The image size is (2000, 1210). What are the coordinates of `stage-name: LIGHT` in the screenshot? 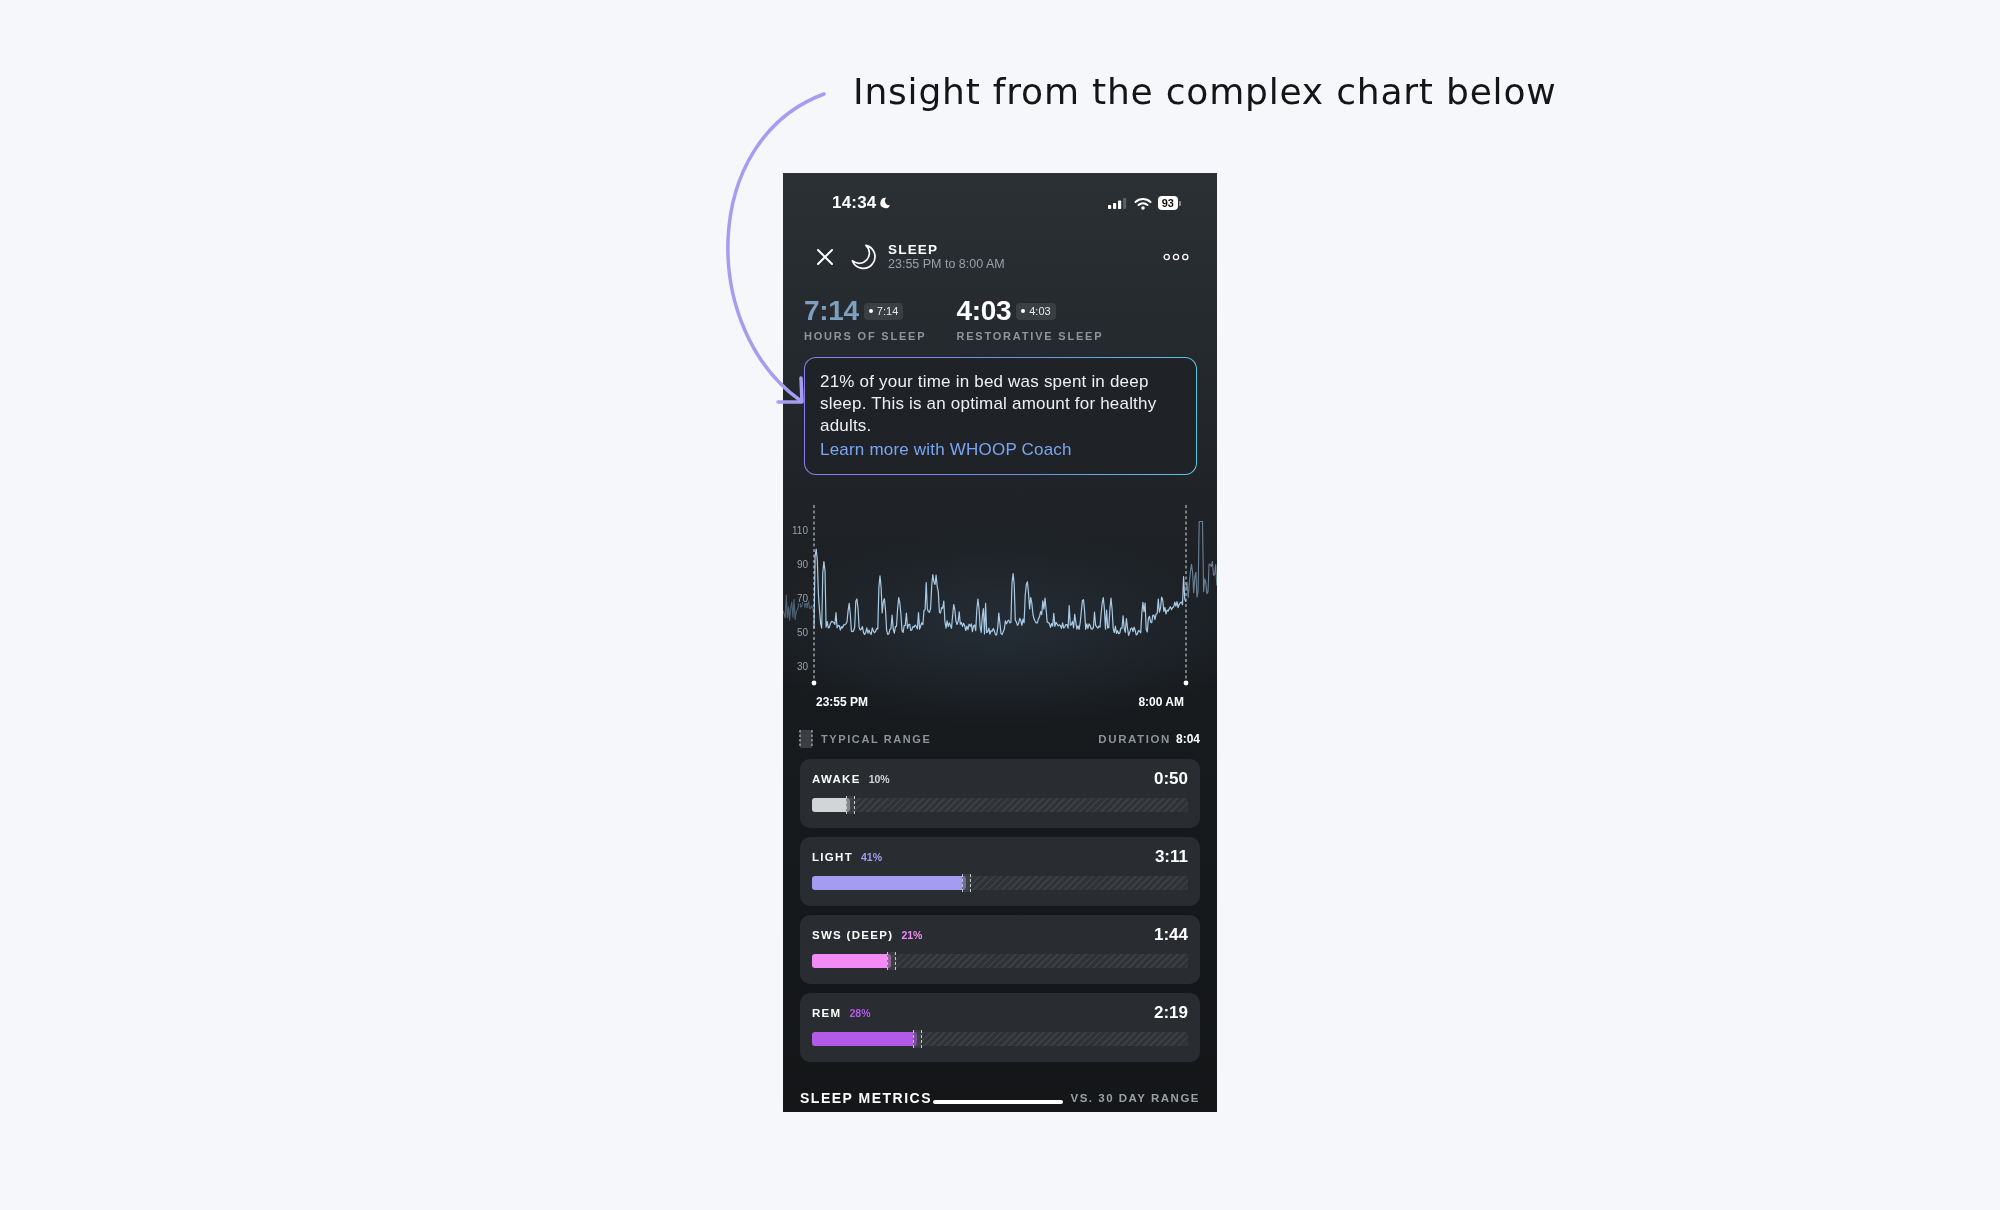 It's located at (832, 857).